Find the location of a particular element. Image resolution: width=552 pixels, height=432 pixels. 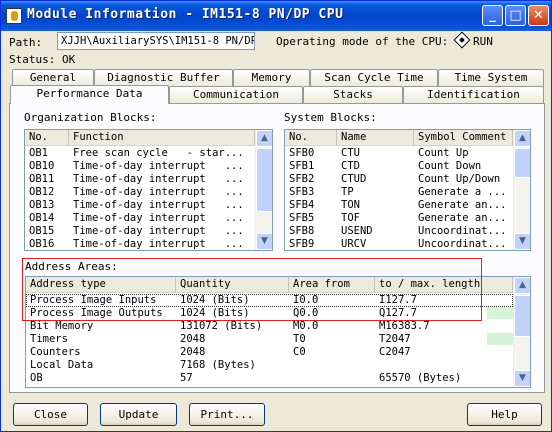

sys-scrollbar: ▲ ▼ is located at coordinates (521, 190).